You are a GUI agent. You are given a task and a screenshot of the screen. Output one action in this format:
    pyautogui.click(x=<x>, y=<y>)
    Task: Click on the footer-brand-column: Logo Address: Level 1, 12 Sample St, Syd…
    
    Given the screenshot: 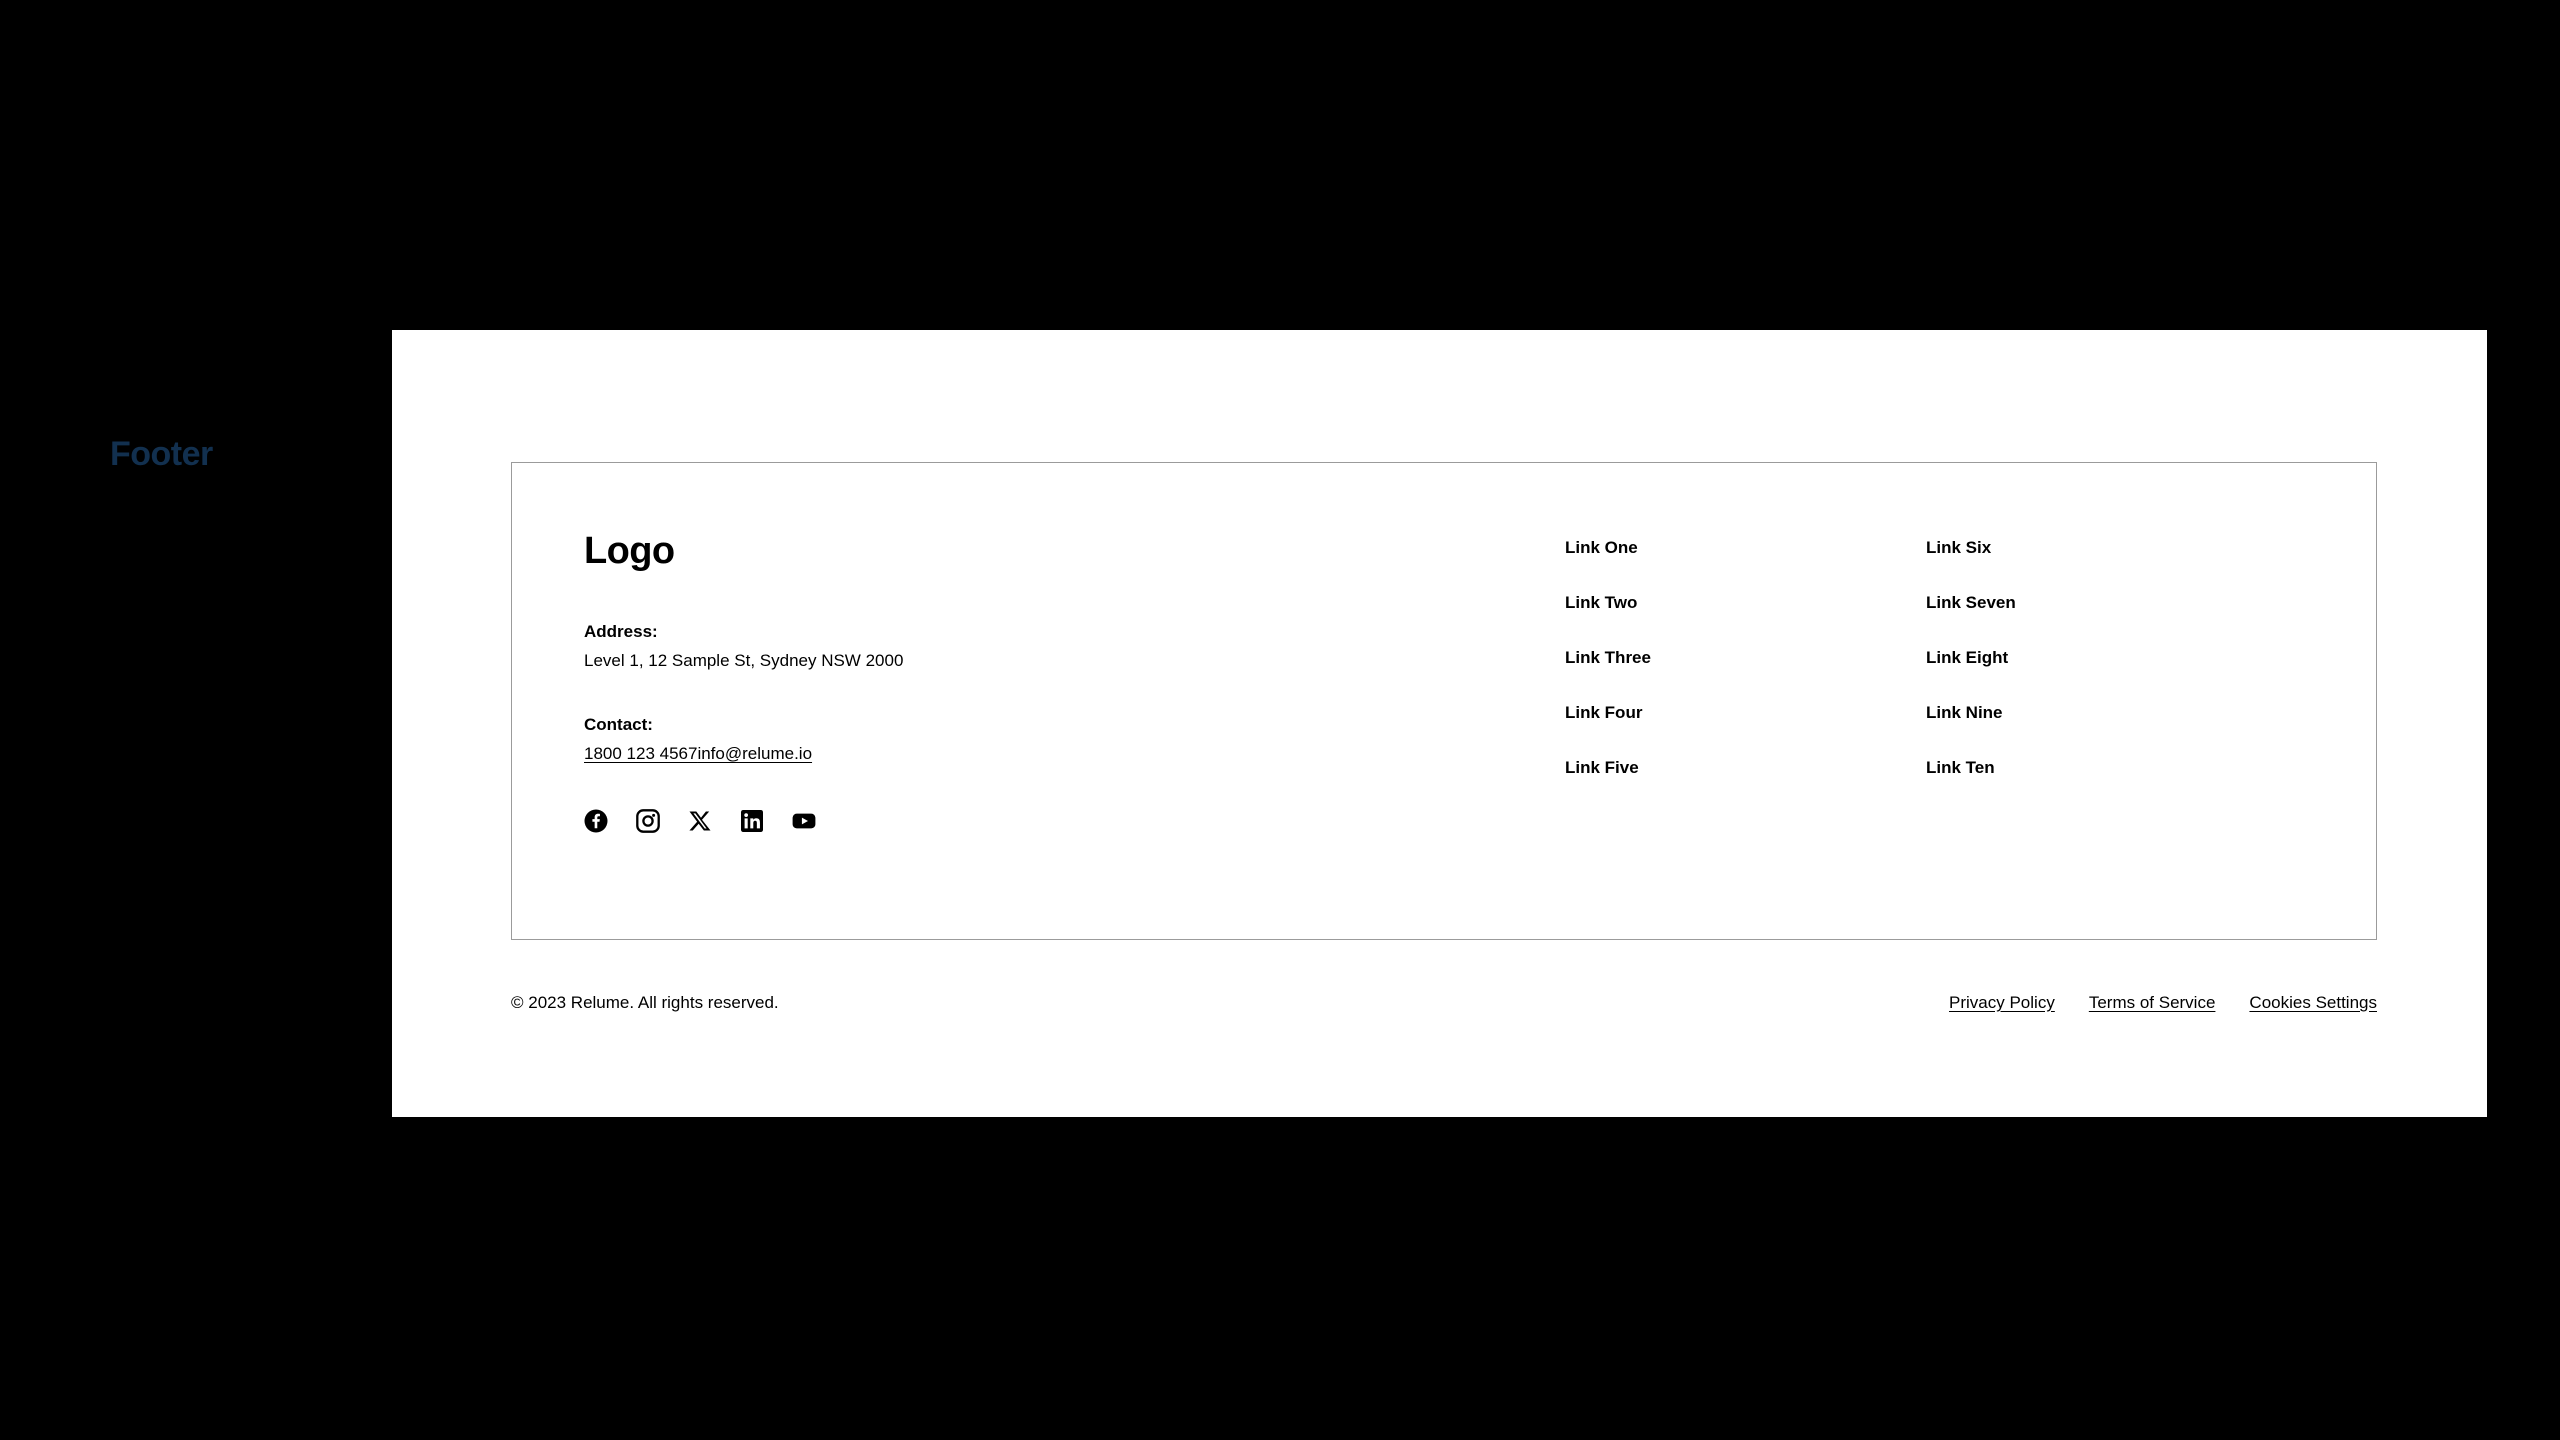 What is the action you would take?
    pyautogui.click(x=1034, y=681)
    